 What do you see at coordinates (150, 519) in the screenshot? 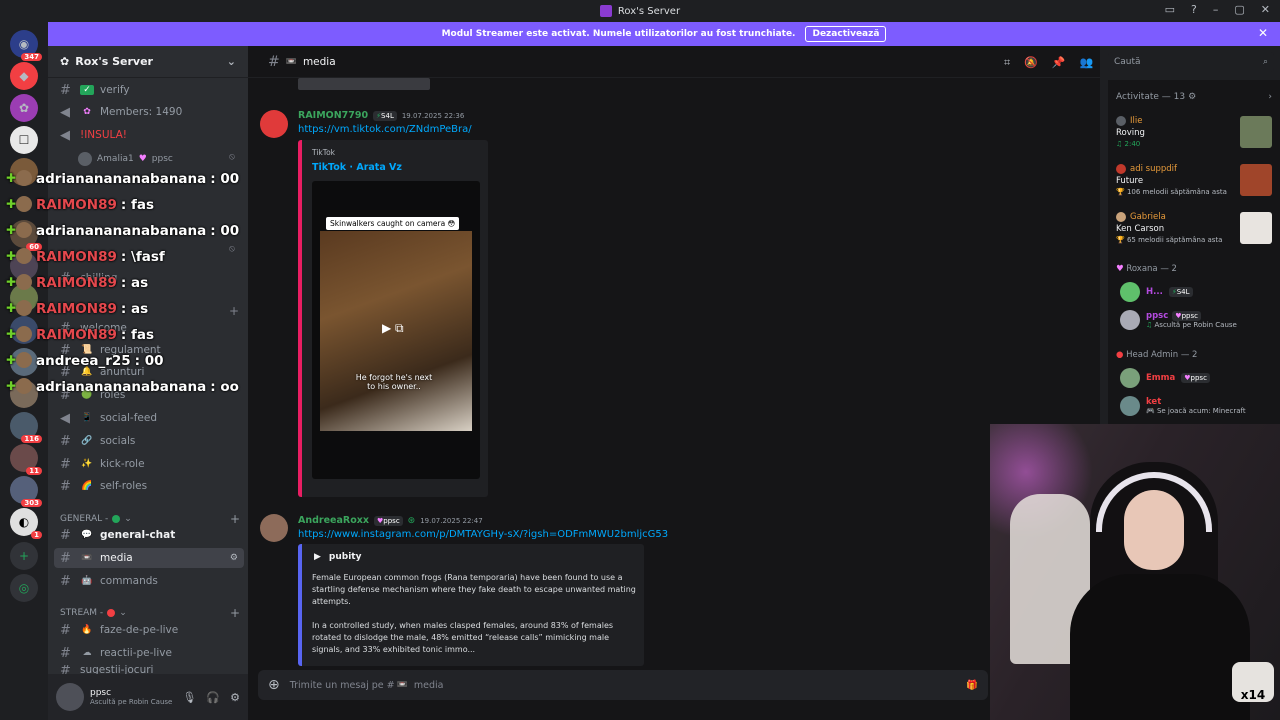
I see `category-general: GENERAL - ⌄ +` at bounding box center [150, 519].